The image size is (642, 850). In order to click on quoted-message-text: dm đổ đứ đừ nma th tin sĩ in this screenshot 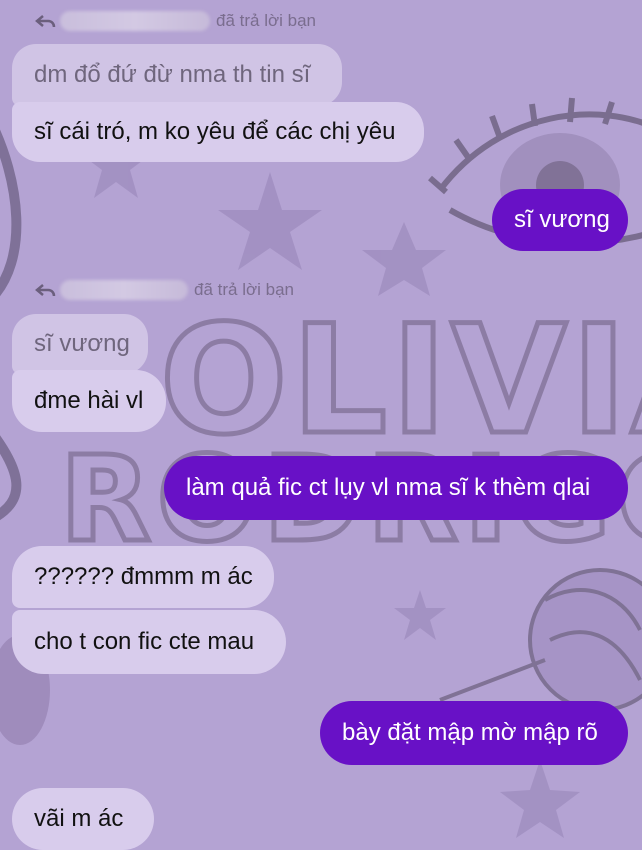, I will do `click(172, 74)`.